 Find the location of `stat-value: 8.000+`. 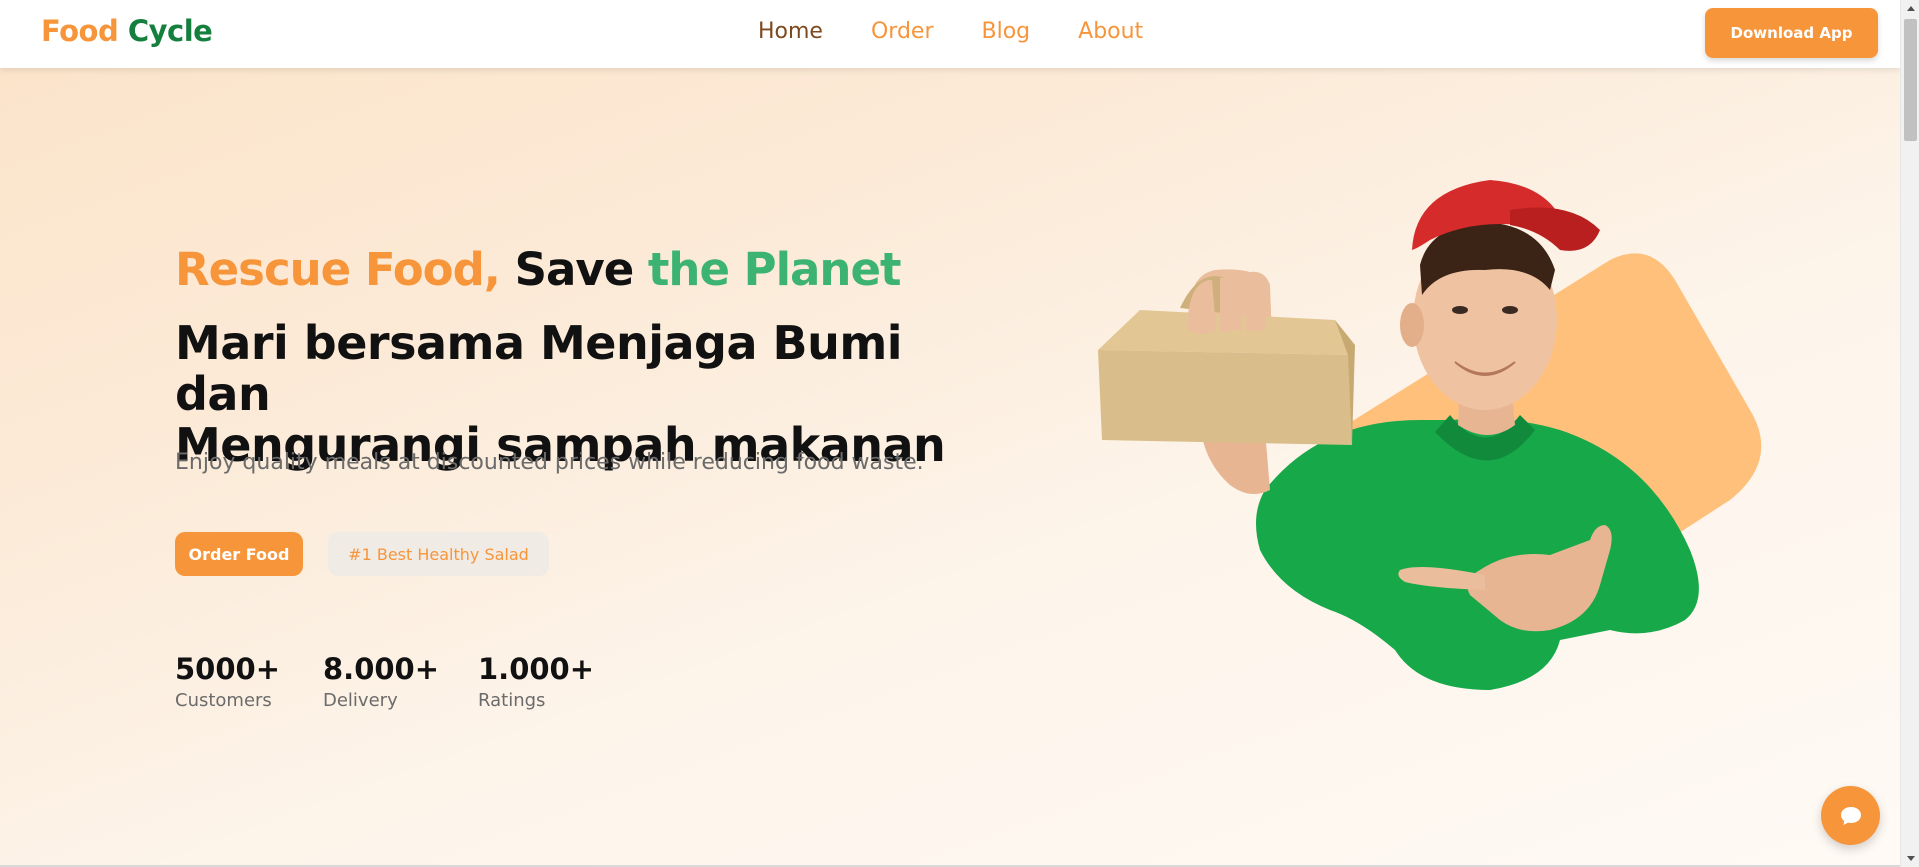

stat-value: 8.000+ is located at coordinates (381, 669).